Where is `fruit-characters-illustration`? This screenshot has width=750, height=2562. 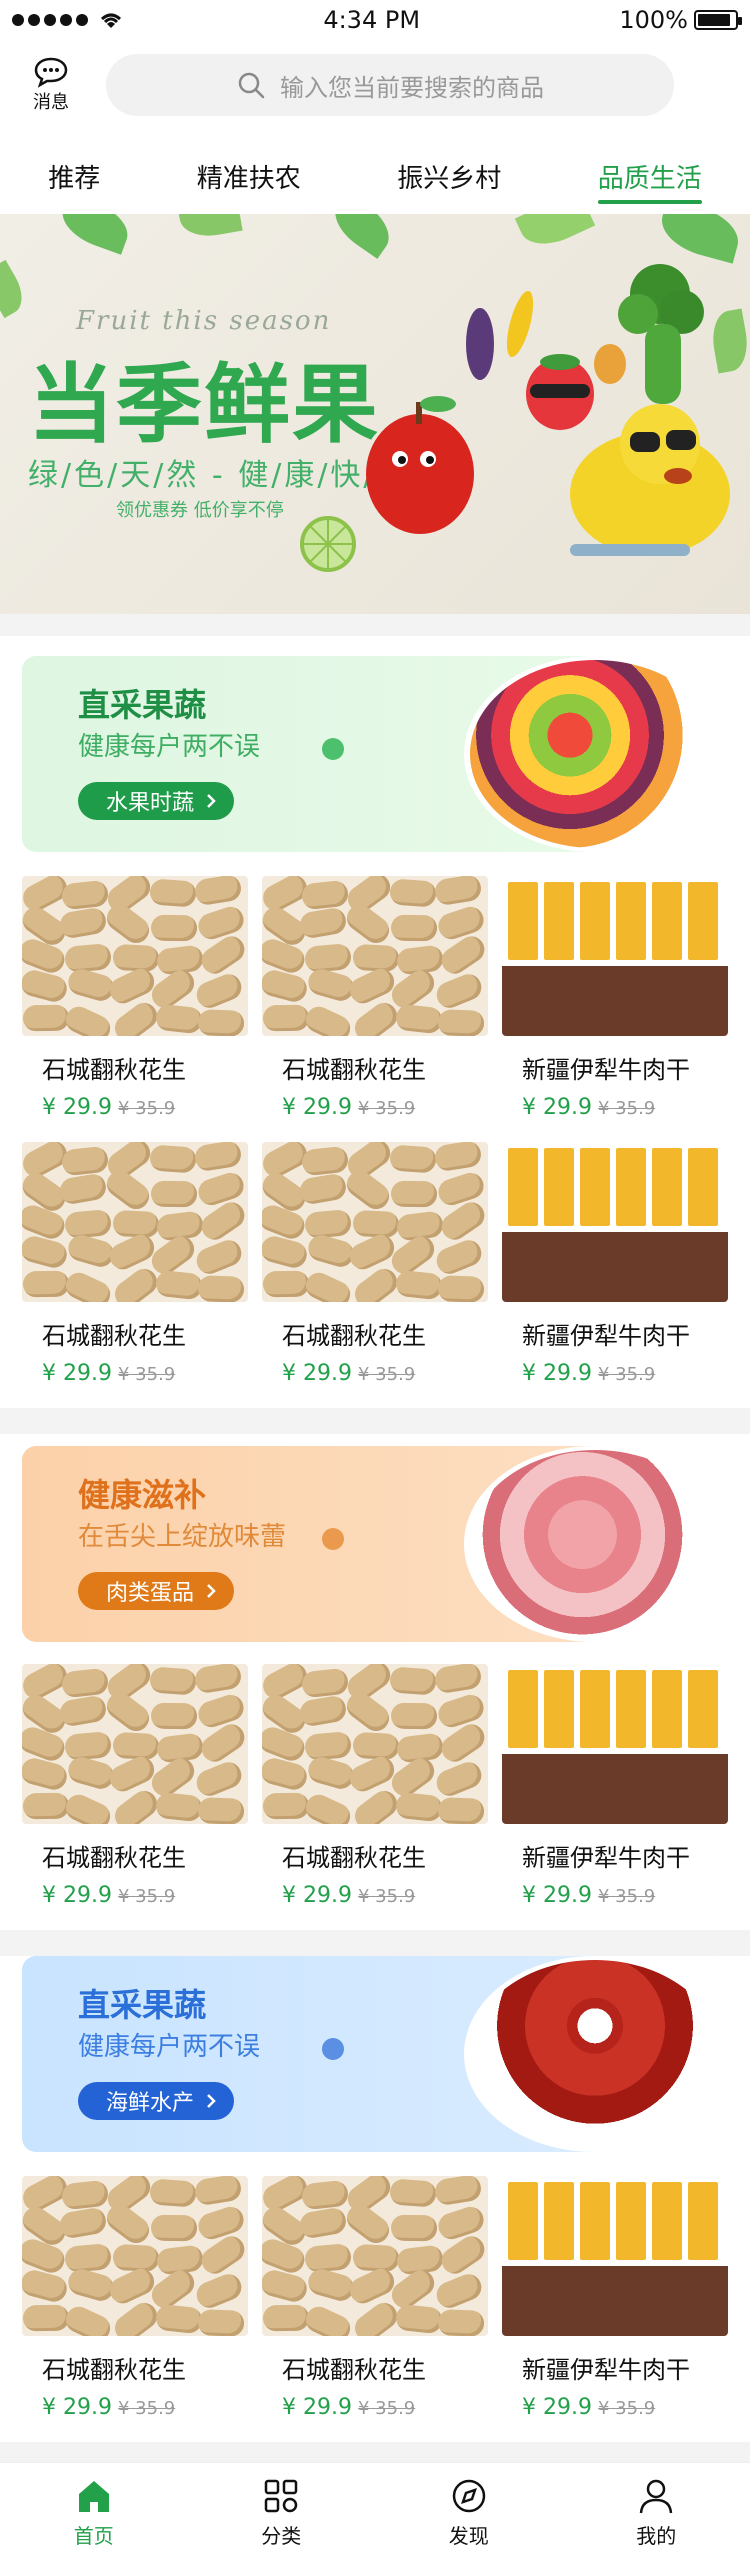 fruit-characters-illustration is located at coordinates (548, 410).